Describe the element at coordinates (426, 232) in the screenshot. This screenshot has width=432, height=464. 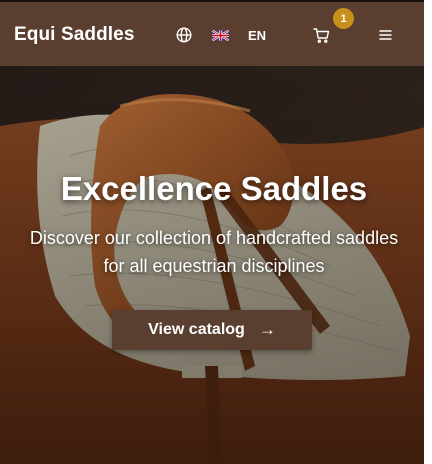
I see `window-edge` at that location.